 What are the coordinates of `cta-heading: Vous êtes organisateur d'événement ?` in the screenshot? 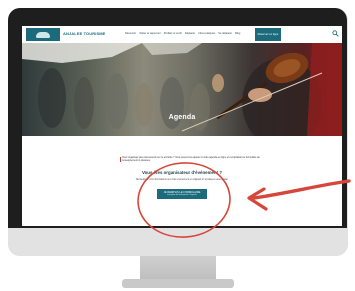 It's located at (182, 172).